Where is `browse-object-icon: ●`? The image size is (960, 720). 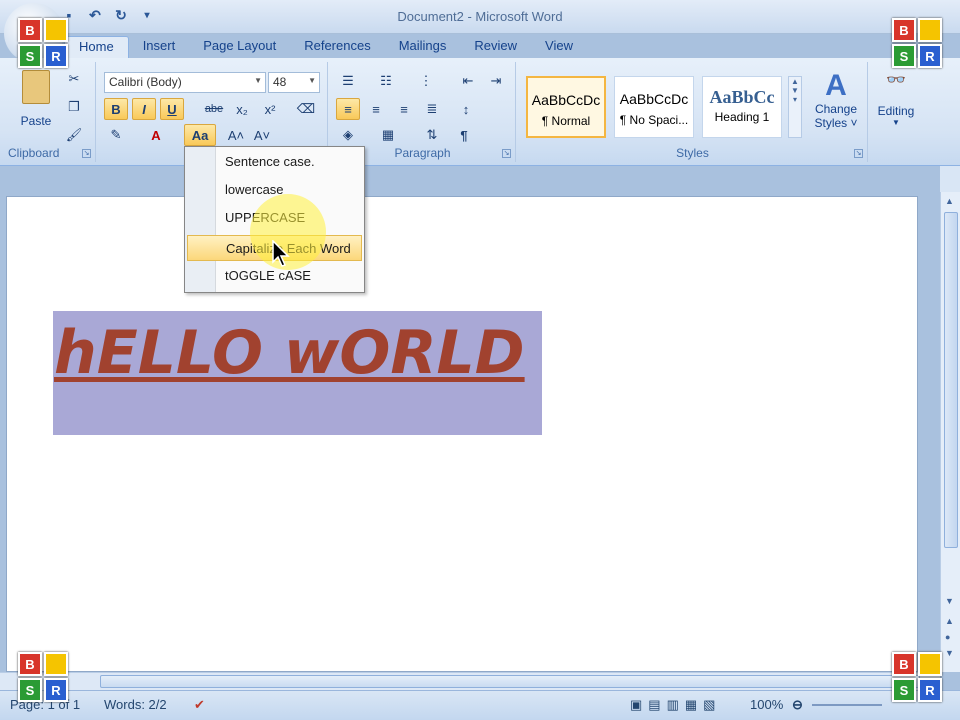 browse-object-icon: ● is located at coordinates (947, 637).